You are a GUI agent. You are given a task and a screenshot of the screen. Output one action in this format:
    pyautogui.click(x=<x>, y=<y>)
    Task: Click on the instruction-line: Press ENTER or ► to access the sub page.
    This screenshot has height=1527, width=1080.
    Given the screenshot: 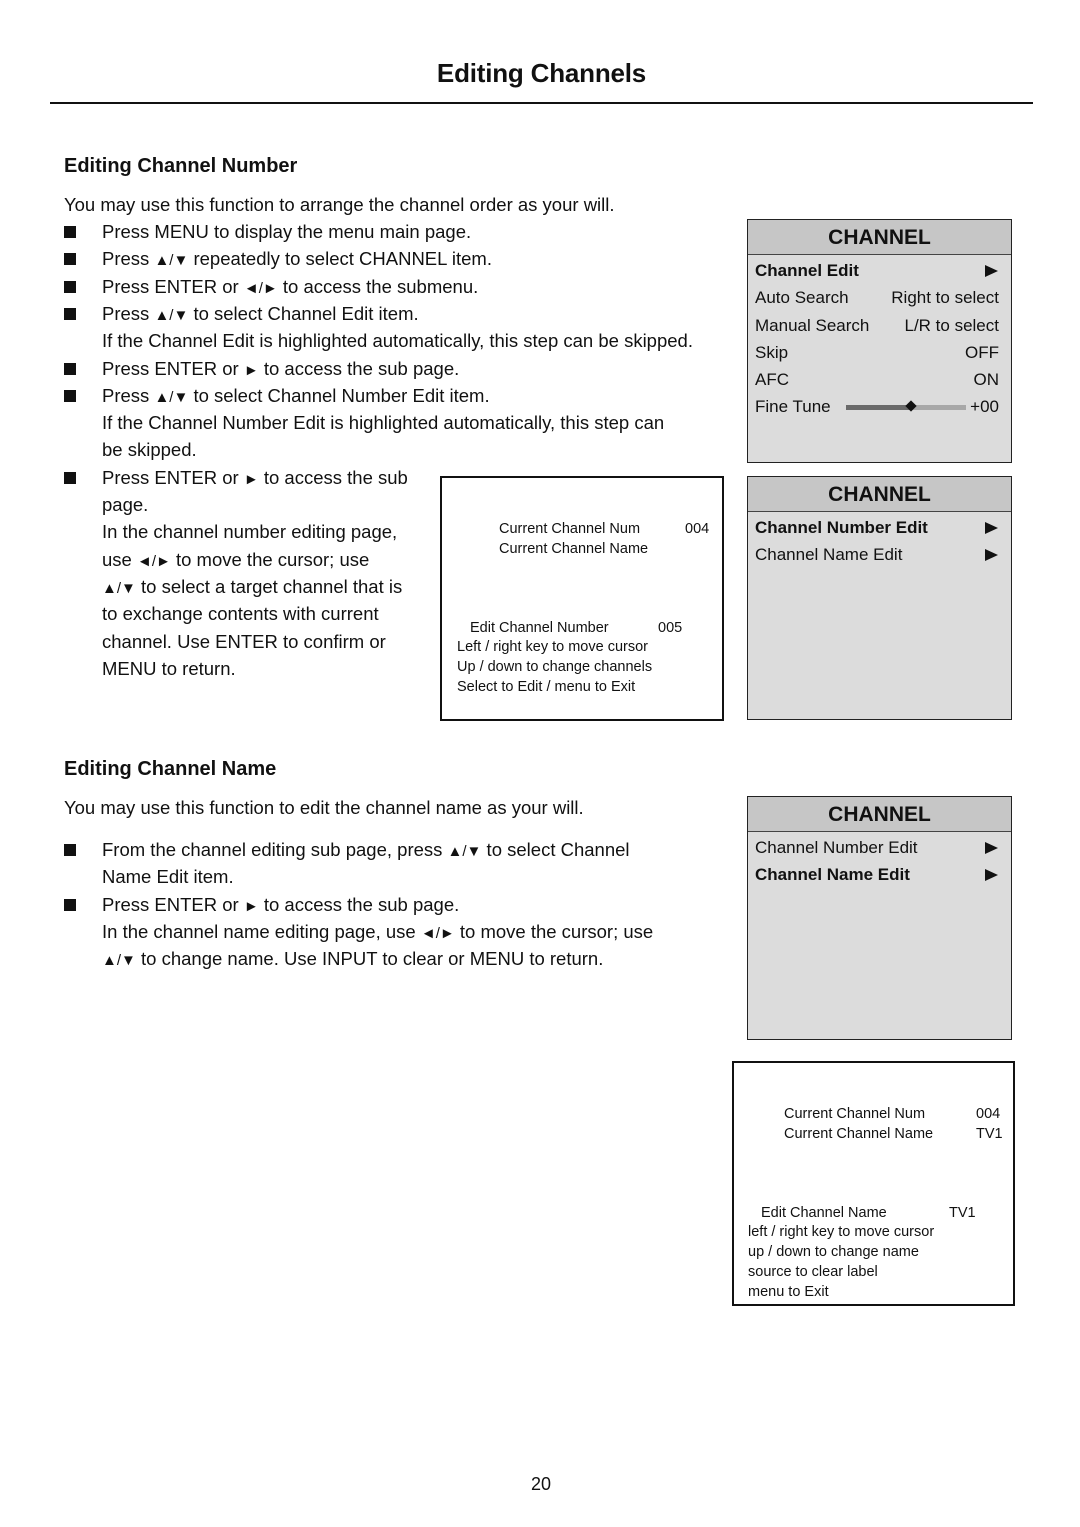 What is the action you would take?
    pyautogui.click(x=280, y=905)
    